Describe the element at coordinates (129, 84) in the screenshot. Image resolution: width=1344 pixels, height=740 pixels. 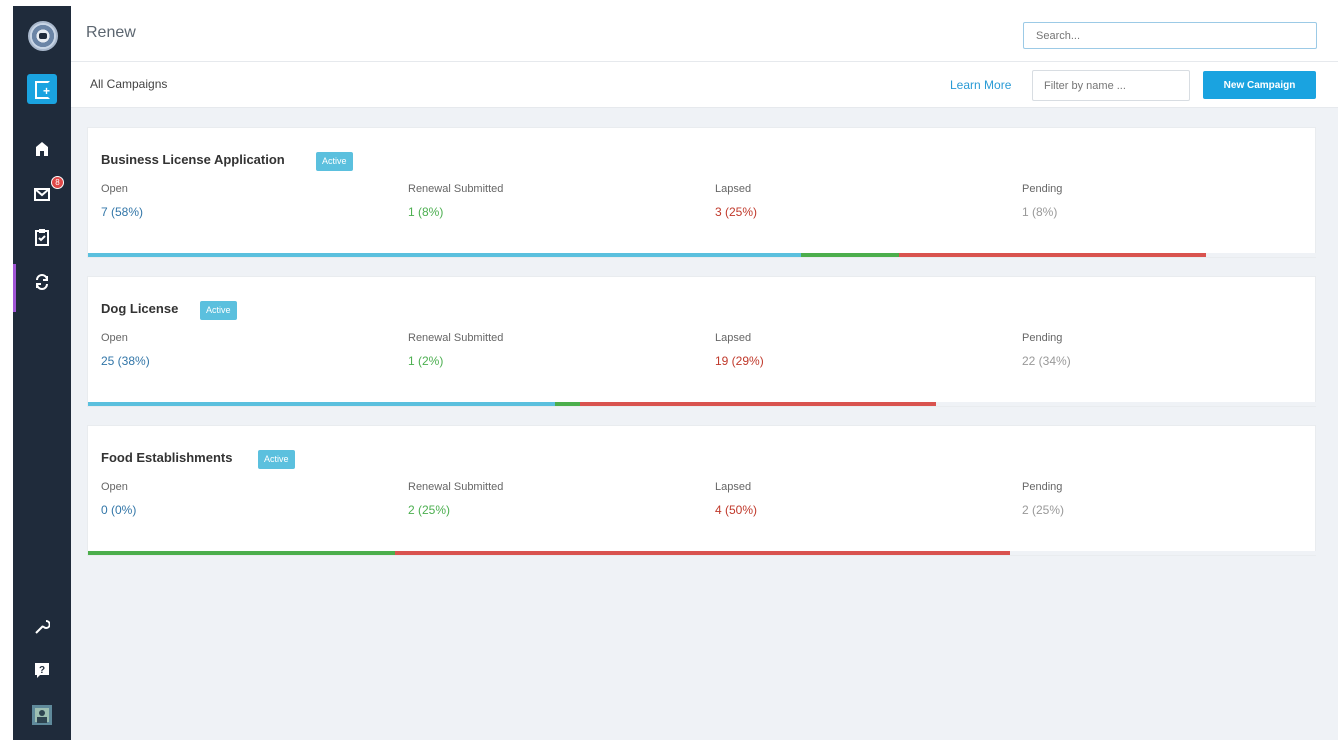
I see `section-title: All Campaigns` at that location.